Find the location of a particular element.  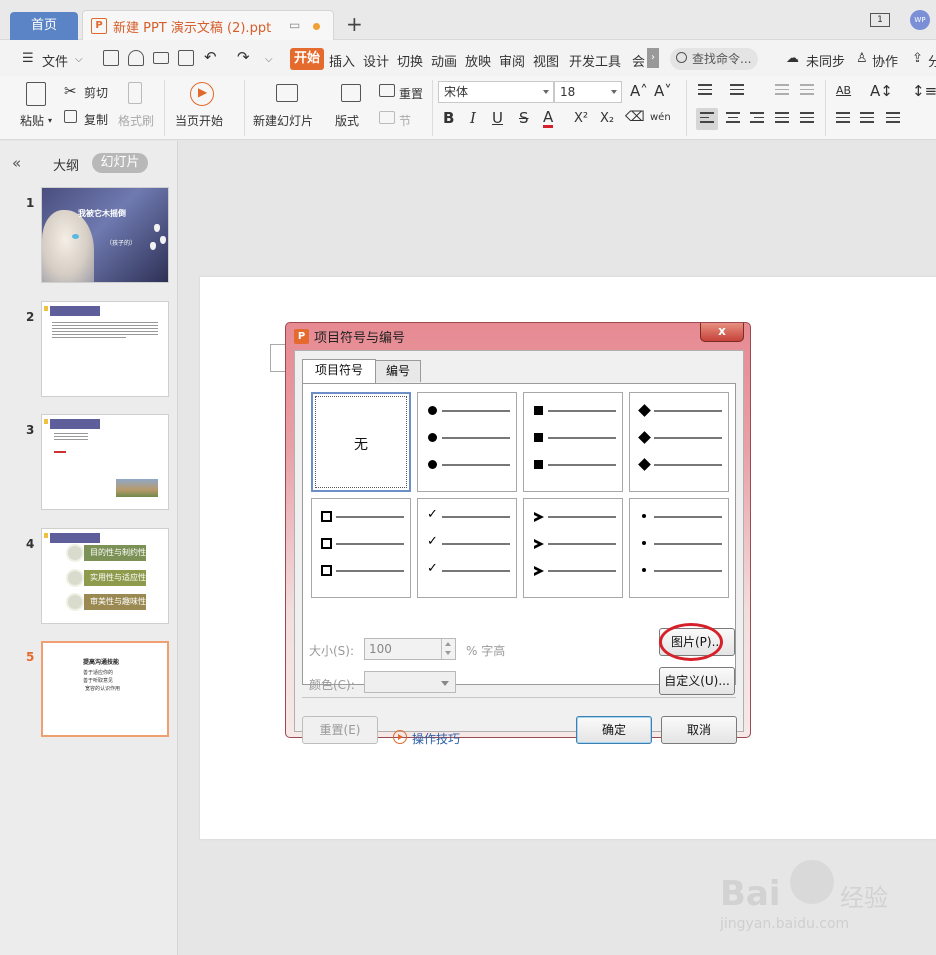

bold-button: B is located at coordinates (448, 118).